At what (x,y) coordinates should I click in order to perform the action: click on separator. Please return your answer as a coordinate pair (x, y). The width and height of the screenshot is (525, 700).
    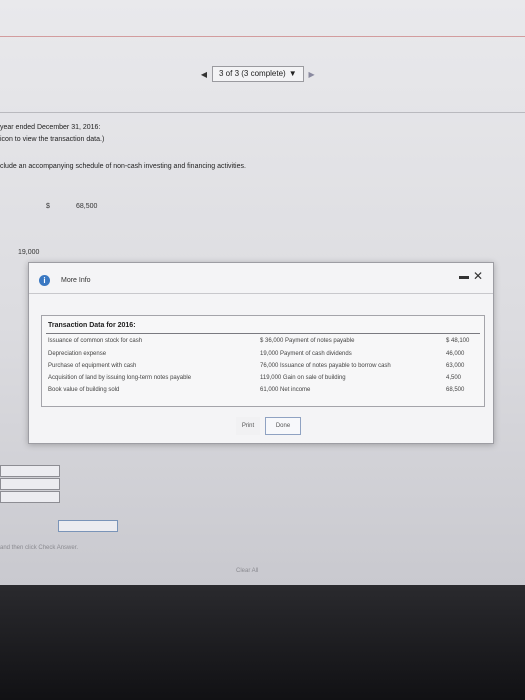
    Looking at the image, I should click on (262, 112).